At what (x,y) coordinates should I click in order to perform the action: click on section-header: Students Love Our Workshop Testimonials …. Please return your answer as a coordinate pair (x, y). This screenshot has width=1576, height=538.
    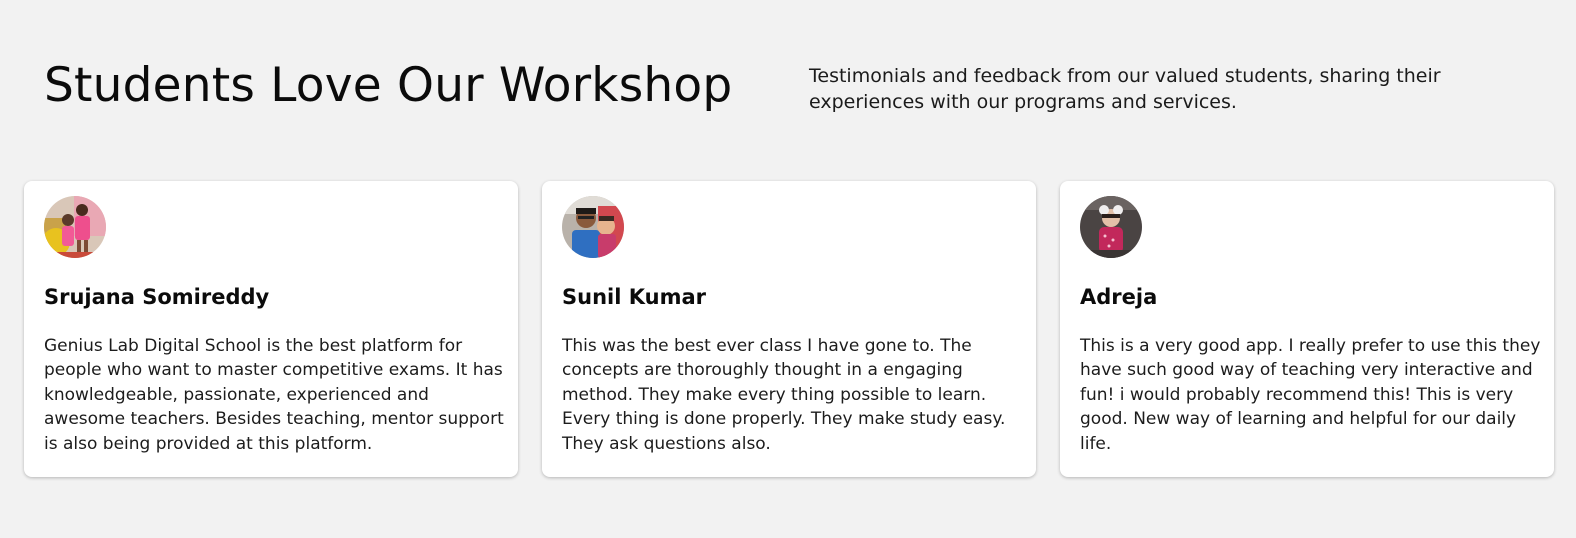
    Looking at the image, I should click on (794, 93).